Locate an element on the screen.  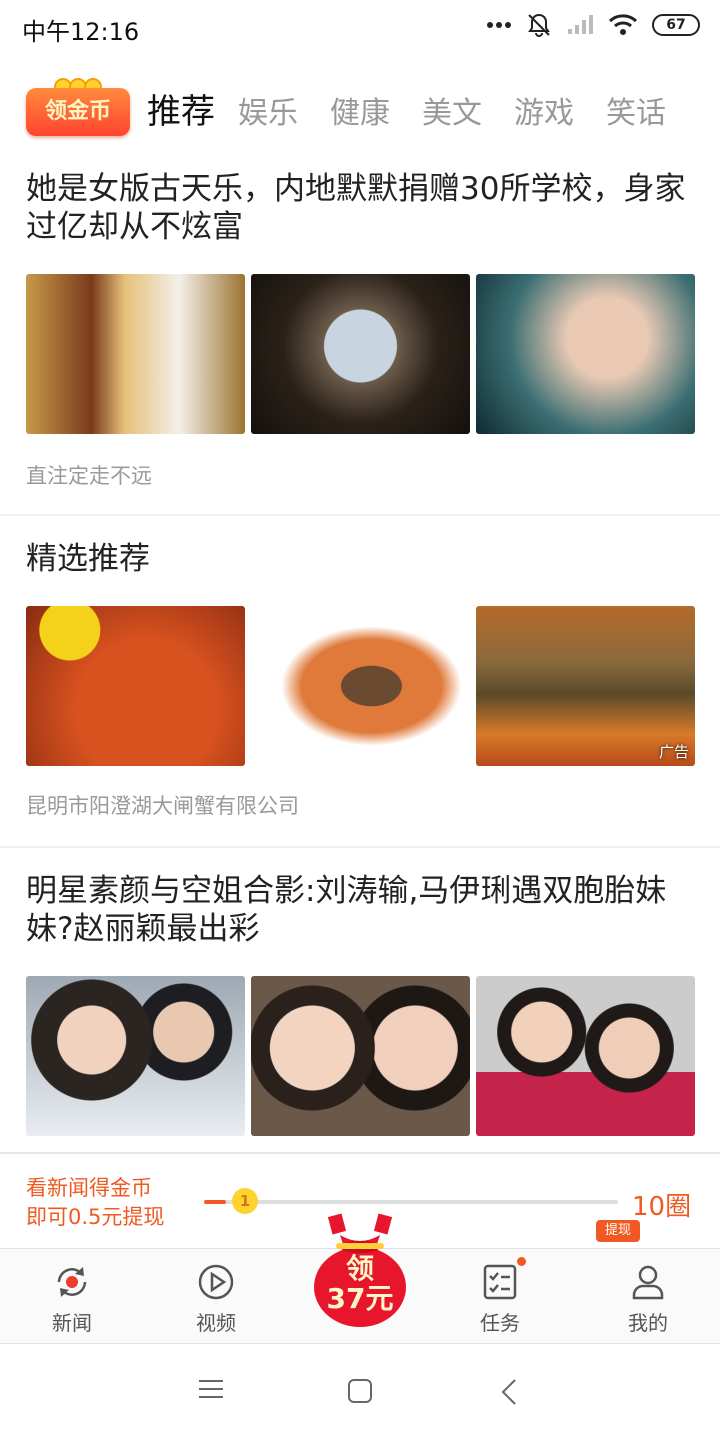
news-title: 她是女版古天乐，内地默默捐赠30所学校，身家过亿却从不炫富 is located at coordinates (361, 208).